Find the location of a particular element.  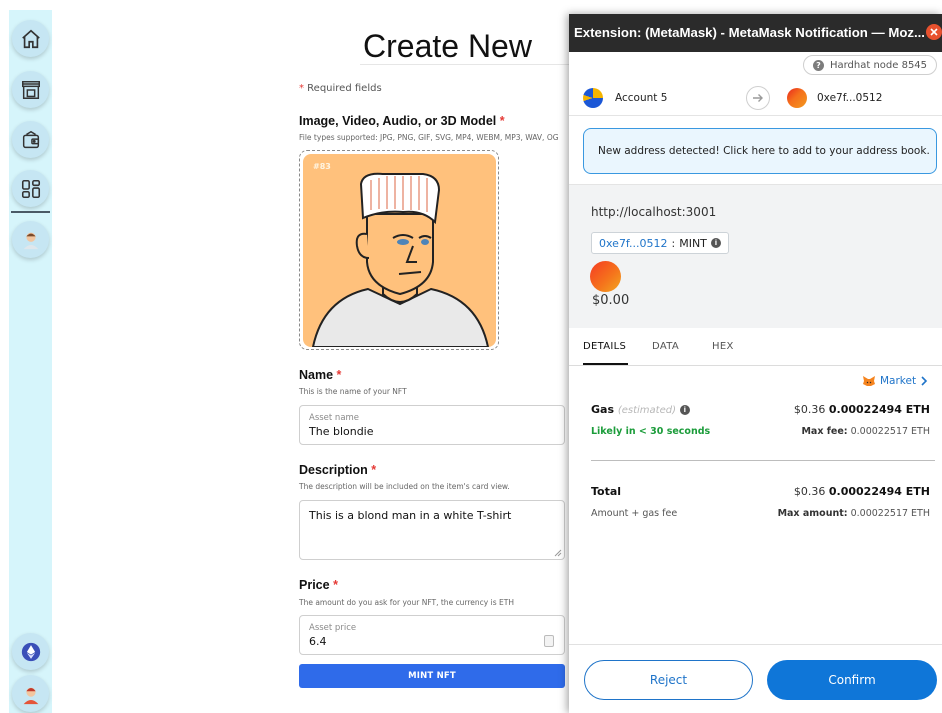

gas-label: Gas (estimated) i is located at coordinates (640, 409).